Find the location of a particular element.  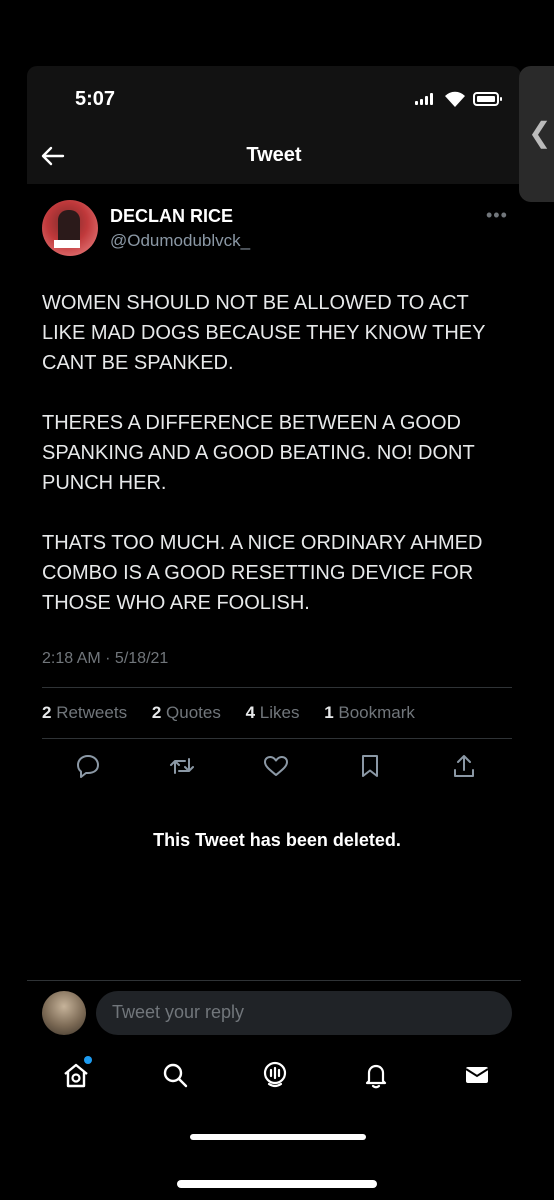

header: 5:07 Tweet is located at coordinates (274, 125).